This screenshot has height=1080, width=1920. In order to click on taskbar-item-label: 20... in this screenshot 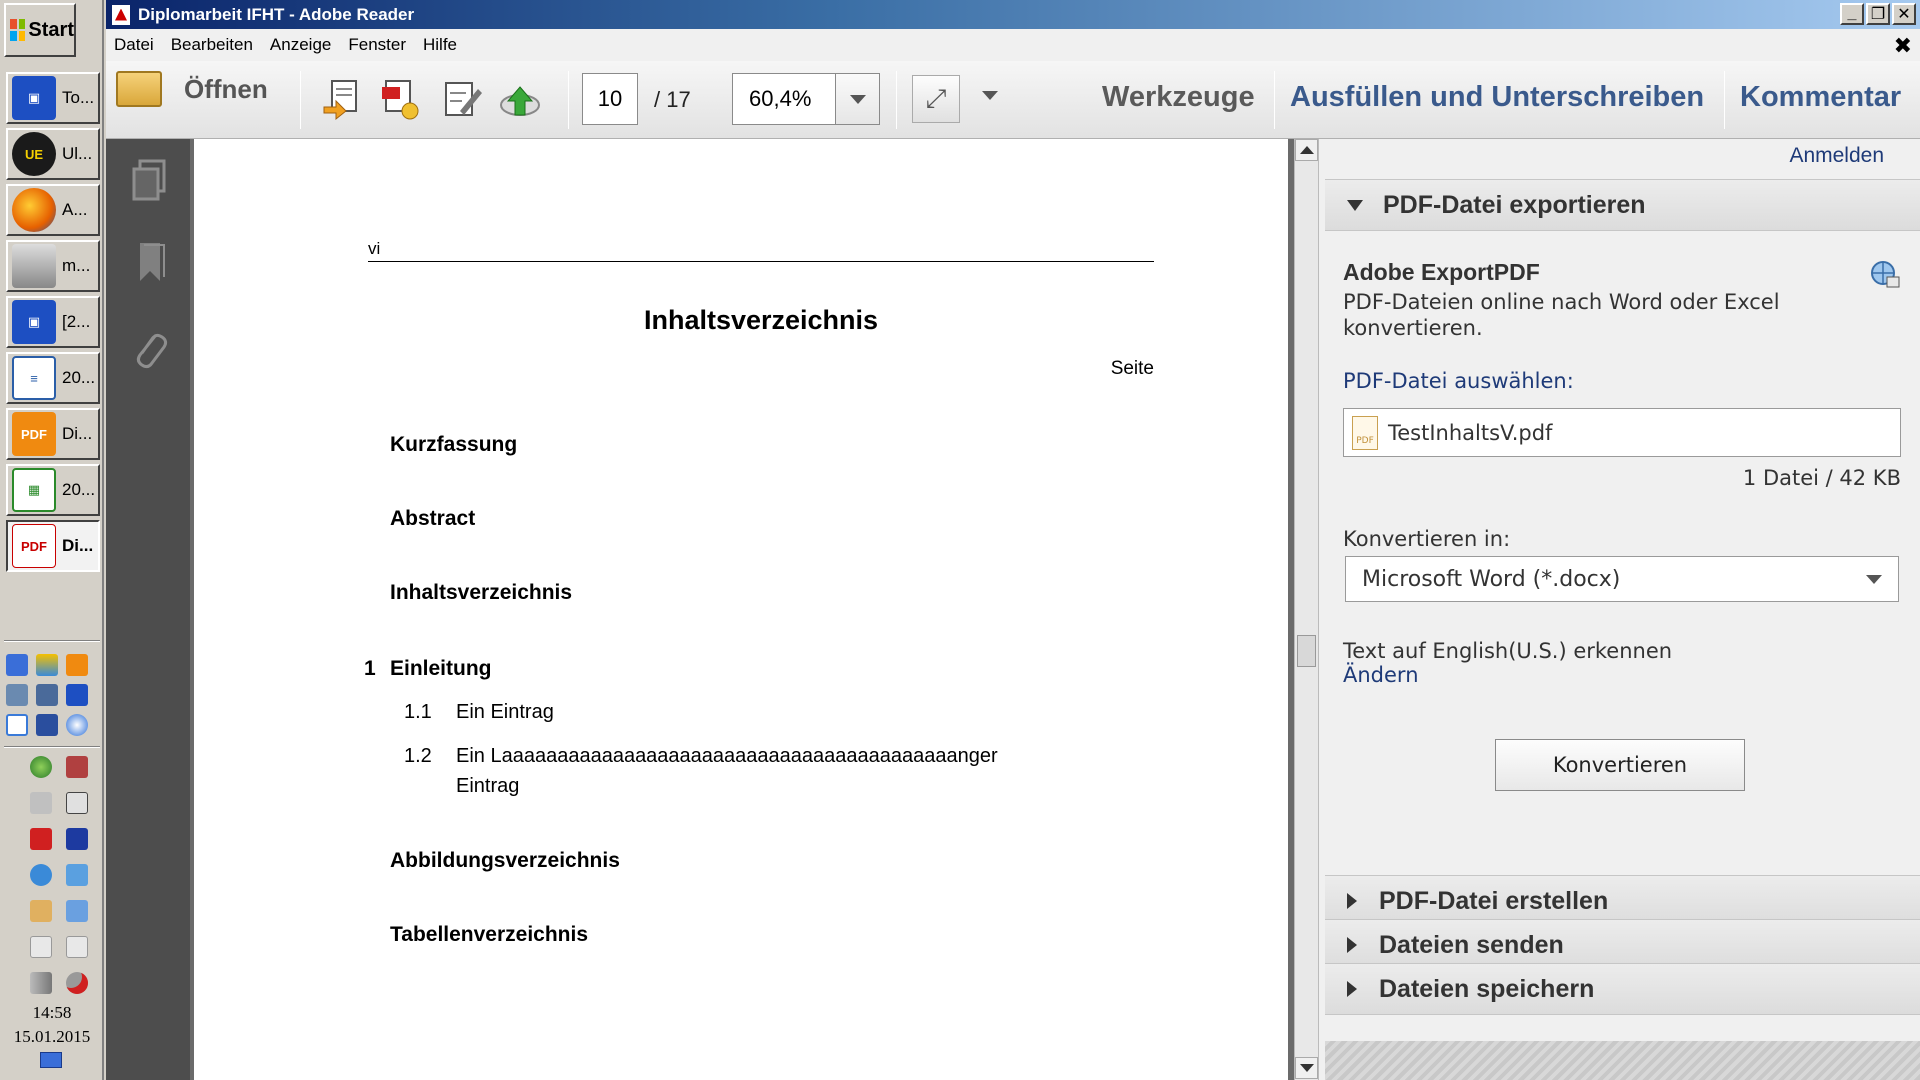, I will do `click(79, 377)`.